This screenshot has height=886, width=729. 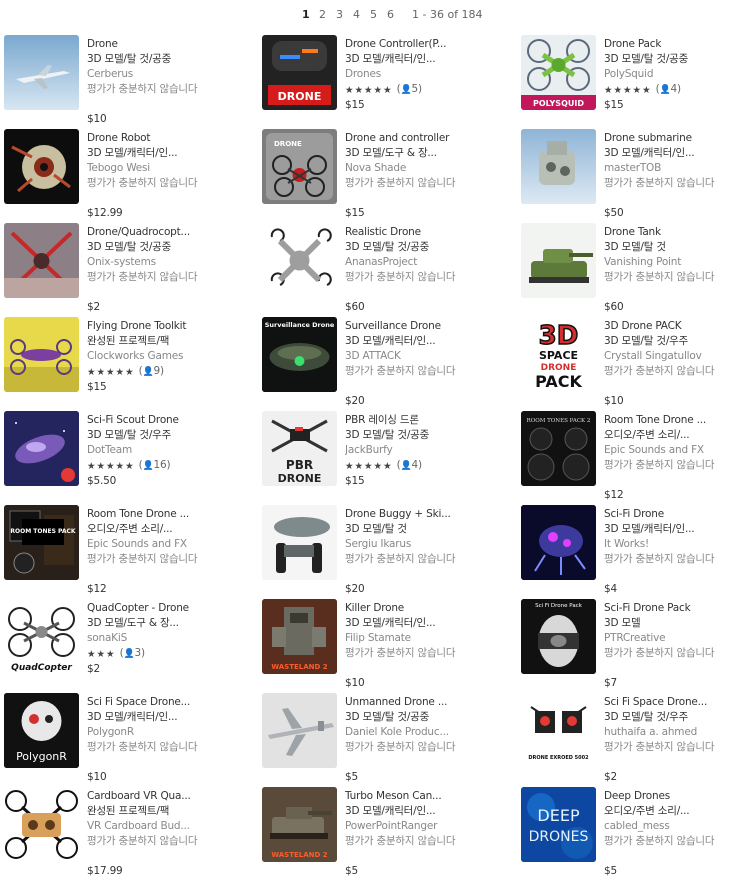 I want to click on page-link-6: 6, so click(x=390, y=14).